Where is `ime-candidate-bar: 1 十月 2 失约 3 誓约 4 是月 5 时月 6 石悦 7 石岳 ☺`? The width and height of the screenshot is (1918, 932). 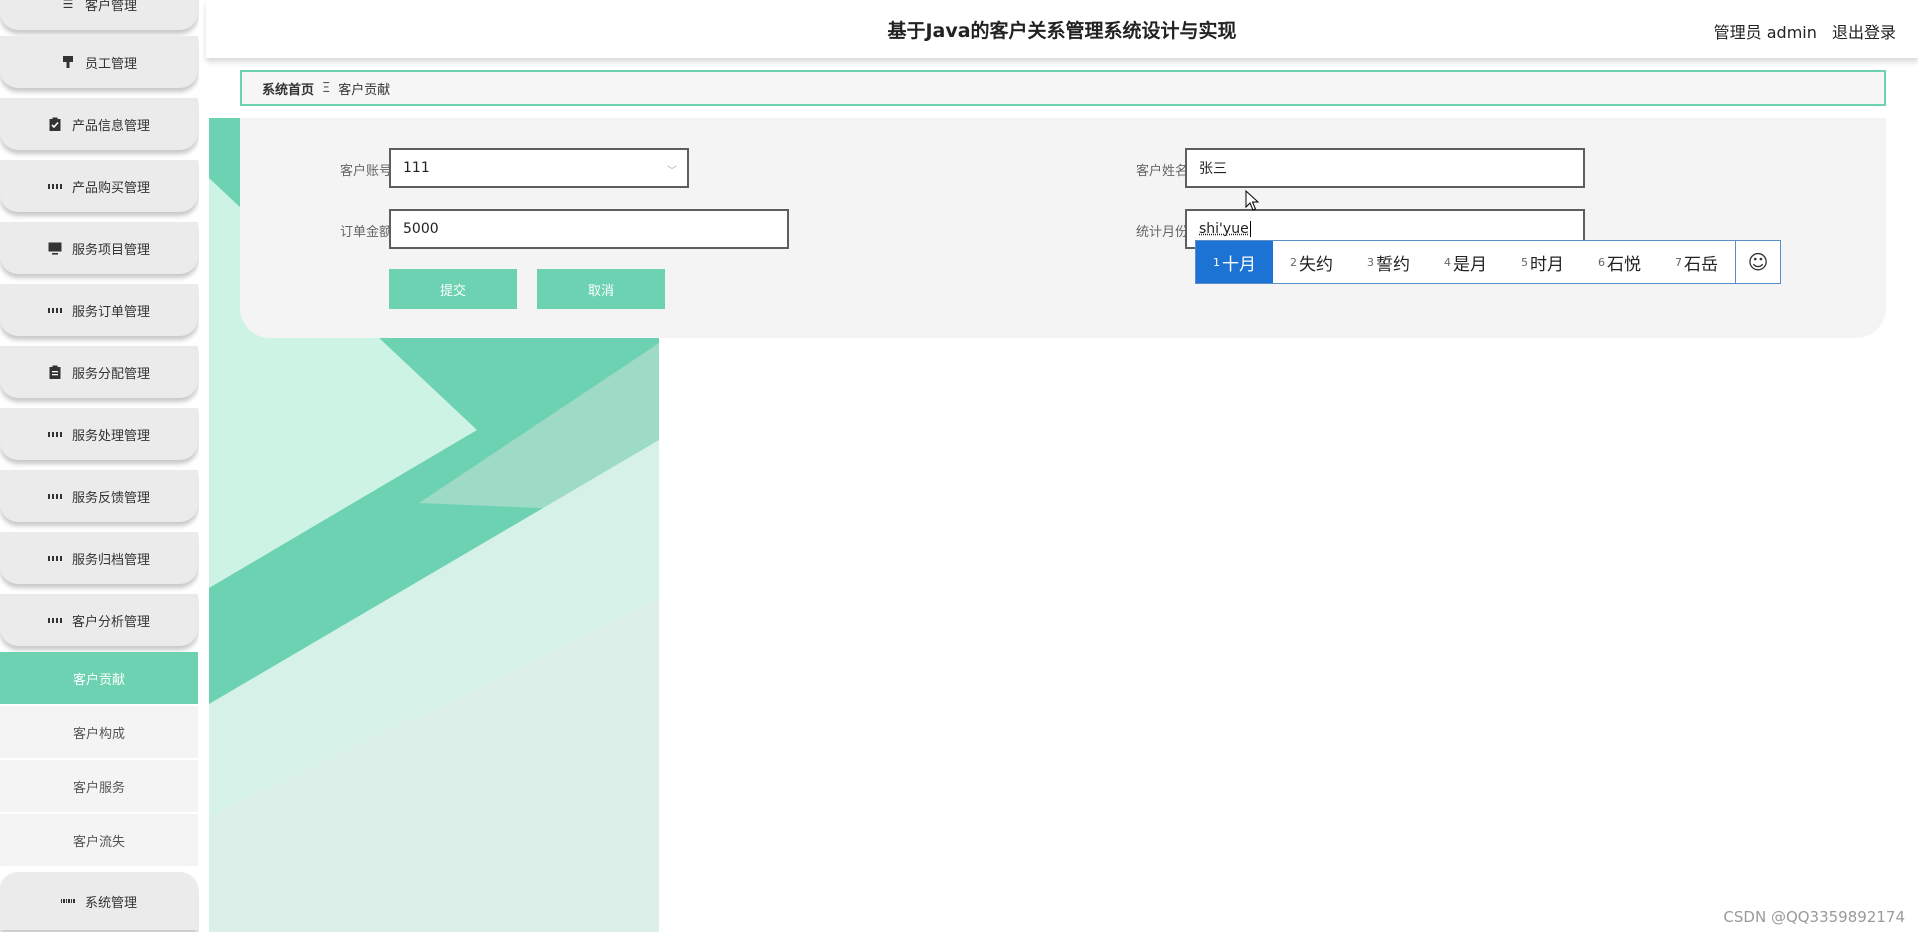
ime-candidate-bar: 1 十月 2 失约 3 誓约 4 是月 5 时月 6 石悦 7 石岳 ☺ is located at coordinates (1488, 262).